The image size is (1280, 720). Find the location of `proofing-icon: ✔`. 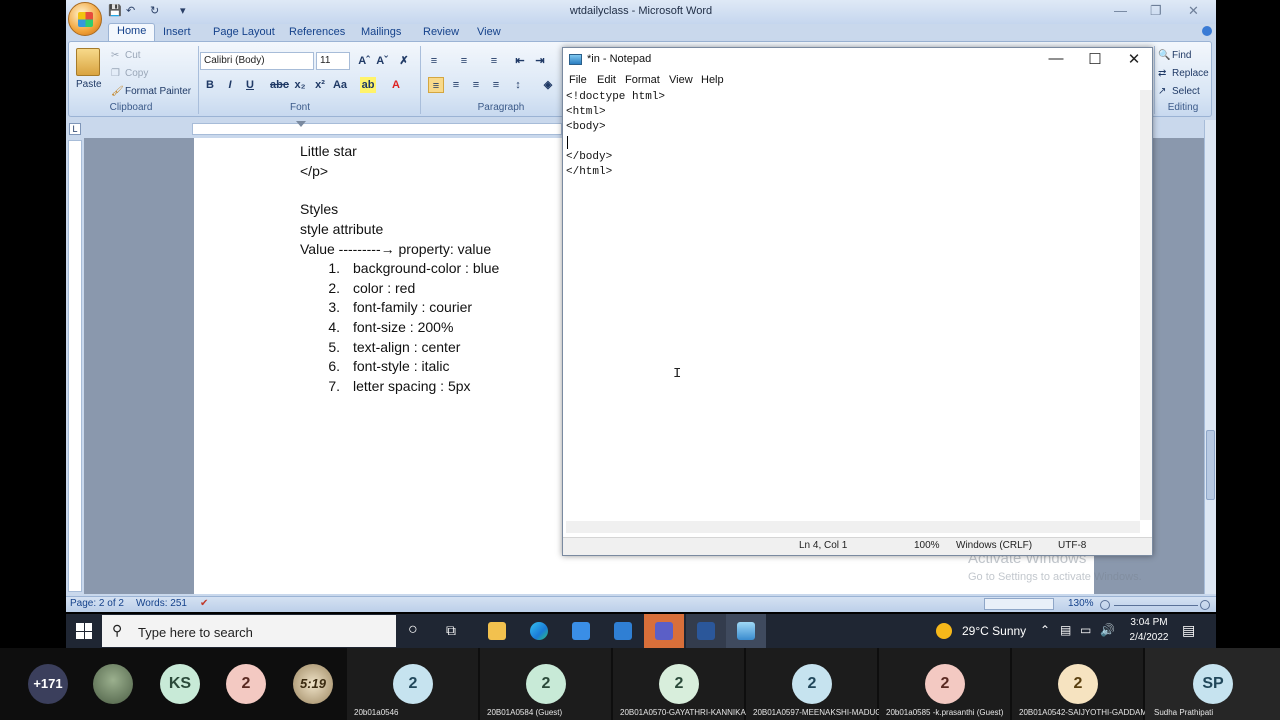

proofing-icon: ✔ is located at coordinates (204, 603).